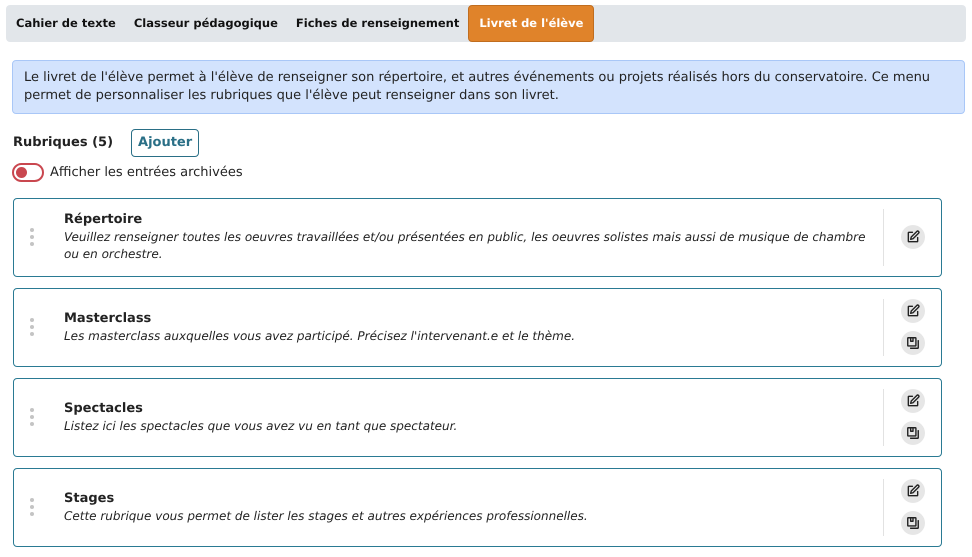  What do you see at coordinates (108, 319) in the screenshot?
I see `rubrique-title: Masterclass` at bounding box center [108, 319].